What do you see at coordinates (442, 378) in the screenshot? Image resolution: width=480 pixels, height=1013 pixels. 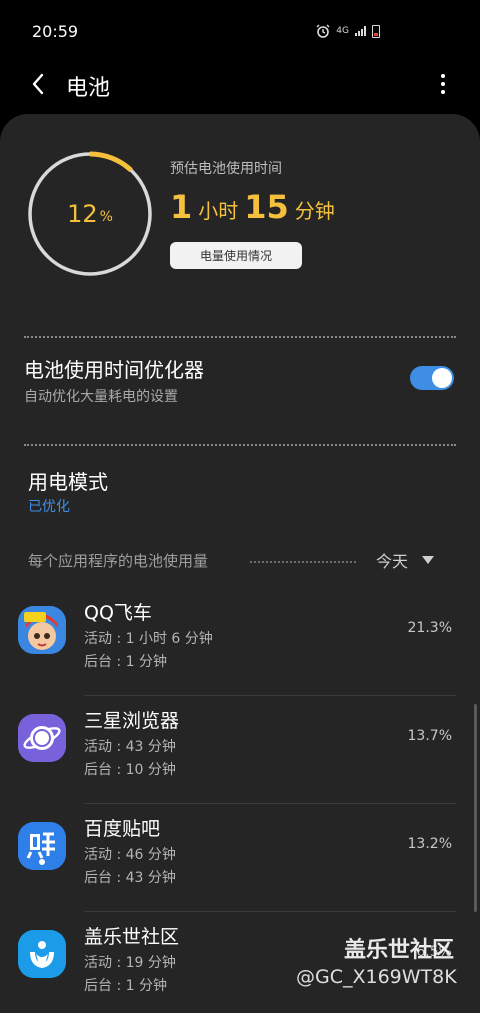 I see `toggle-knob` at bounding box center [442, 378].